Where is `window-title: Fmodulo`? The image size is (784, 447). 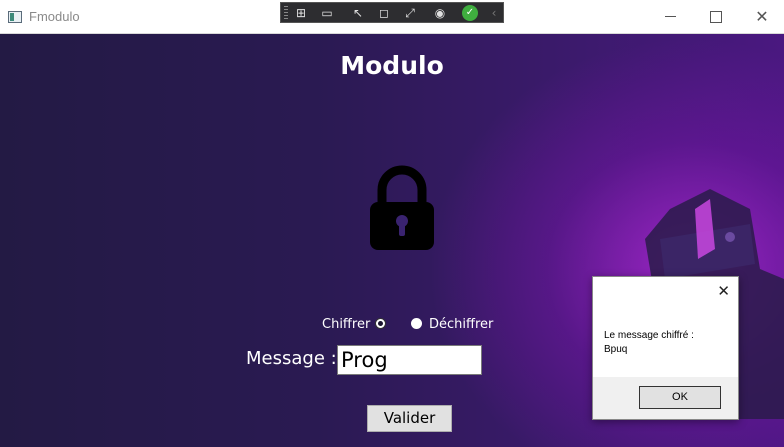
window-title: Fmodulo is located at coordinates (54, 16).